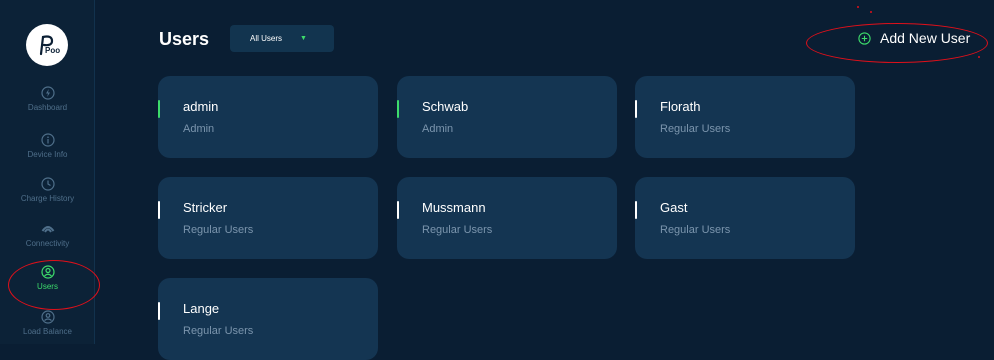 Image resolution: width=994 pixels, height=360 pixels. Describe the element at coordinates (745, 117) in the screenshot. I see `user-card: Florath Regular Users` at that location.